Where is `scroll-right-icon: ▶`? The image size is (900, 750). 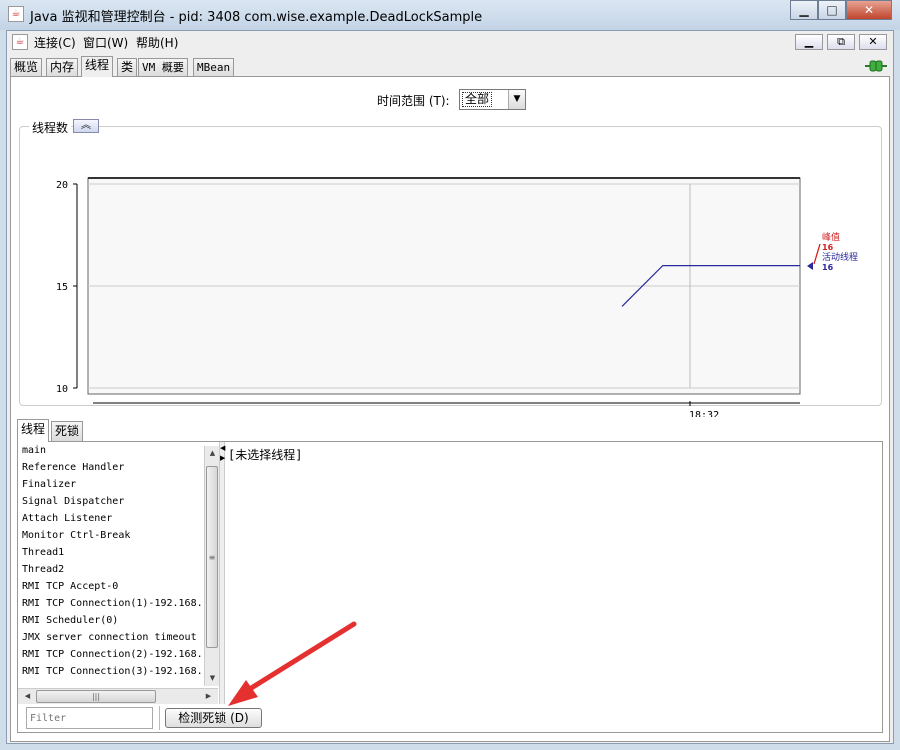
scroll-right-icon: ▶ is located at coordinates (208, 696).